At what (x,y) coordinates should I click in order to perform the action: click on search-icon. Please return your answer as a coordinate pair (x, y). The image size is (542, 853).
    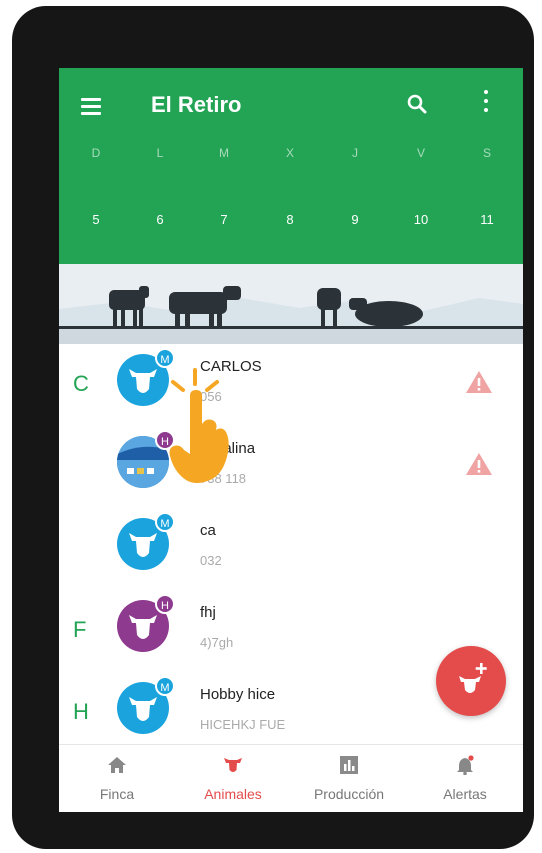
    Looking at the image, I should click on (417, 104).